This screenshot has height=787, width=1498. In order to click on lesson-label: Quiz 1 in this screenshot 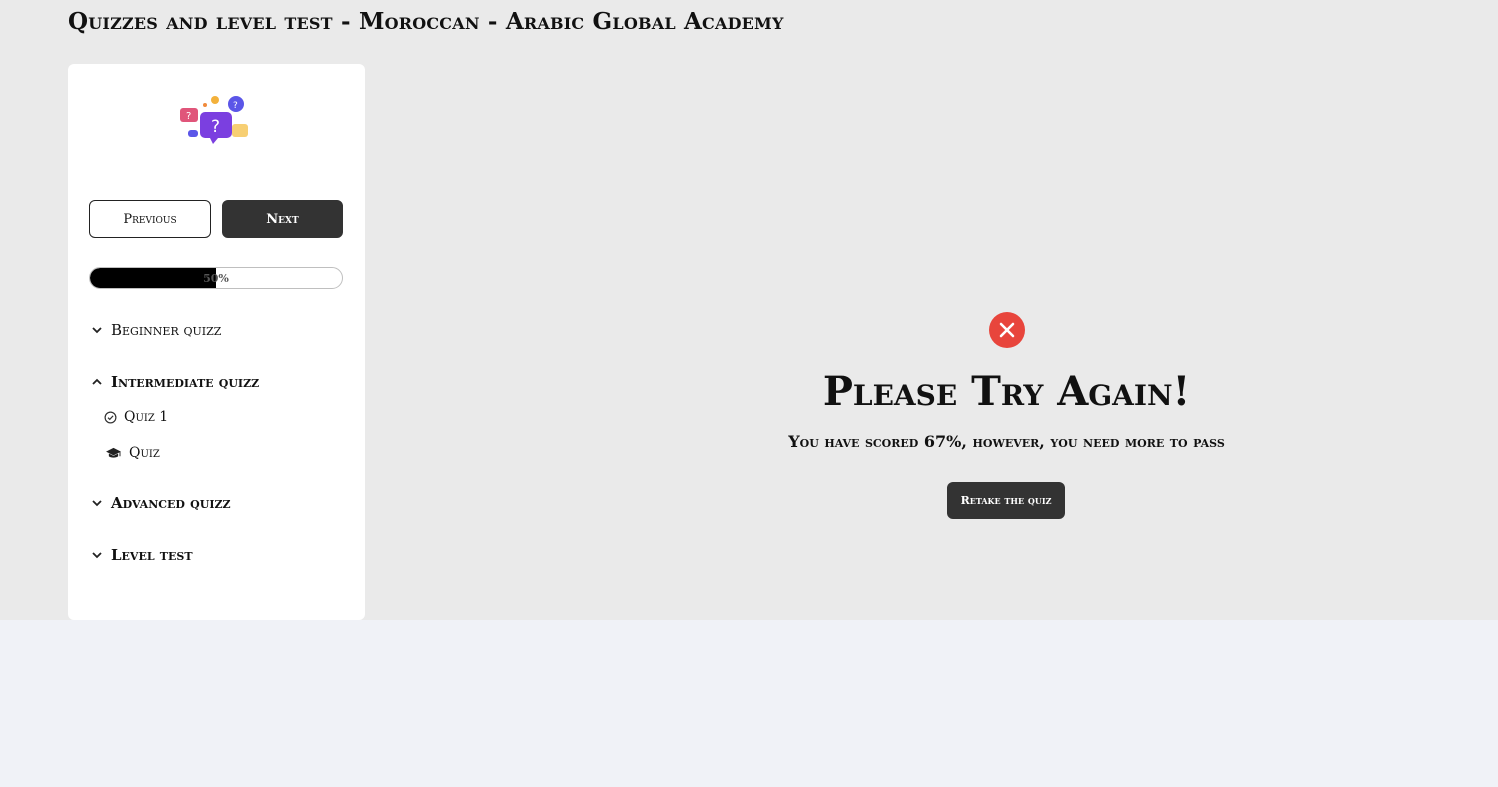, I will do `click(146, 417)`.